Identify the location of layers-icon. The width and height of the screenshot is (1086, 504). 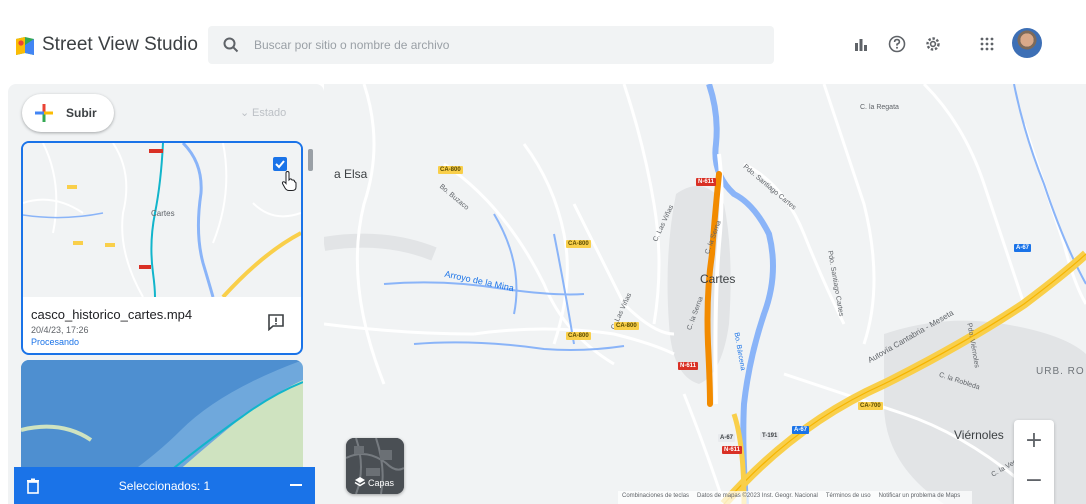
(360, 482).